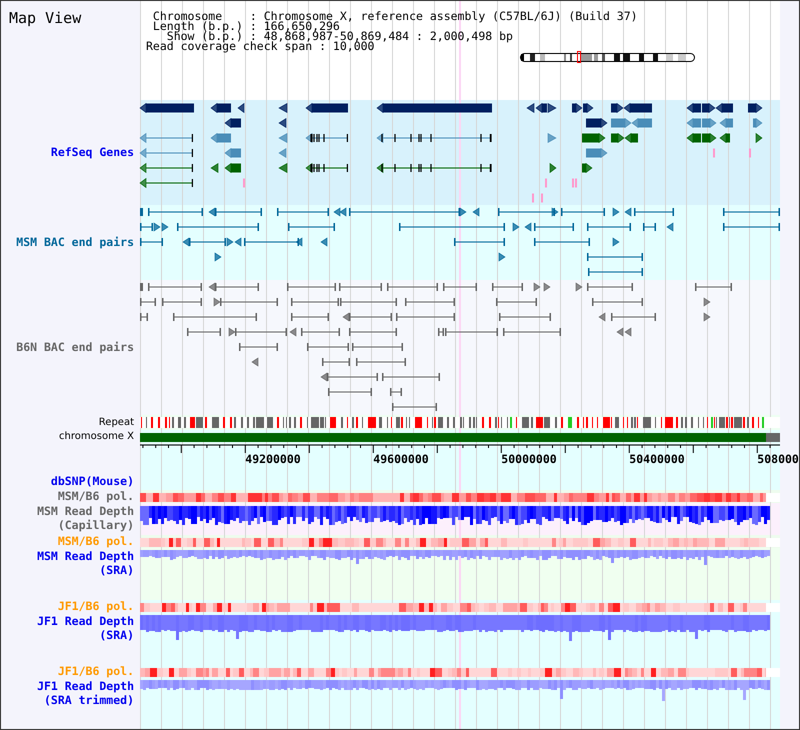 The image size is (800, 730). Describe the element at coordinates (529, 459) in the screenshot. I see `axis-tick-label: 50000000` at that location.